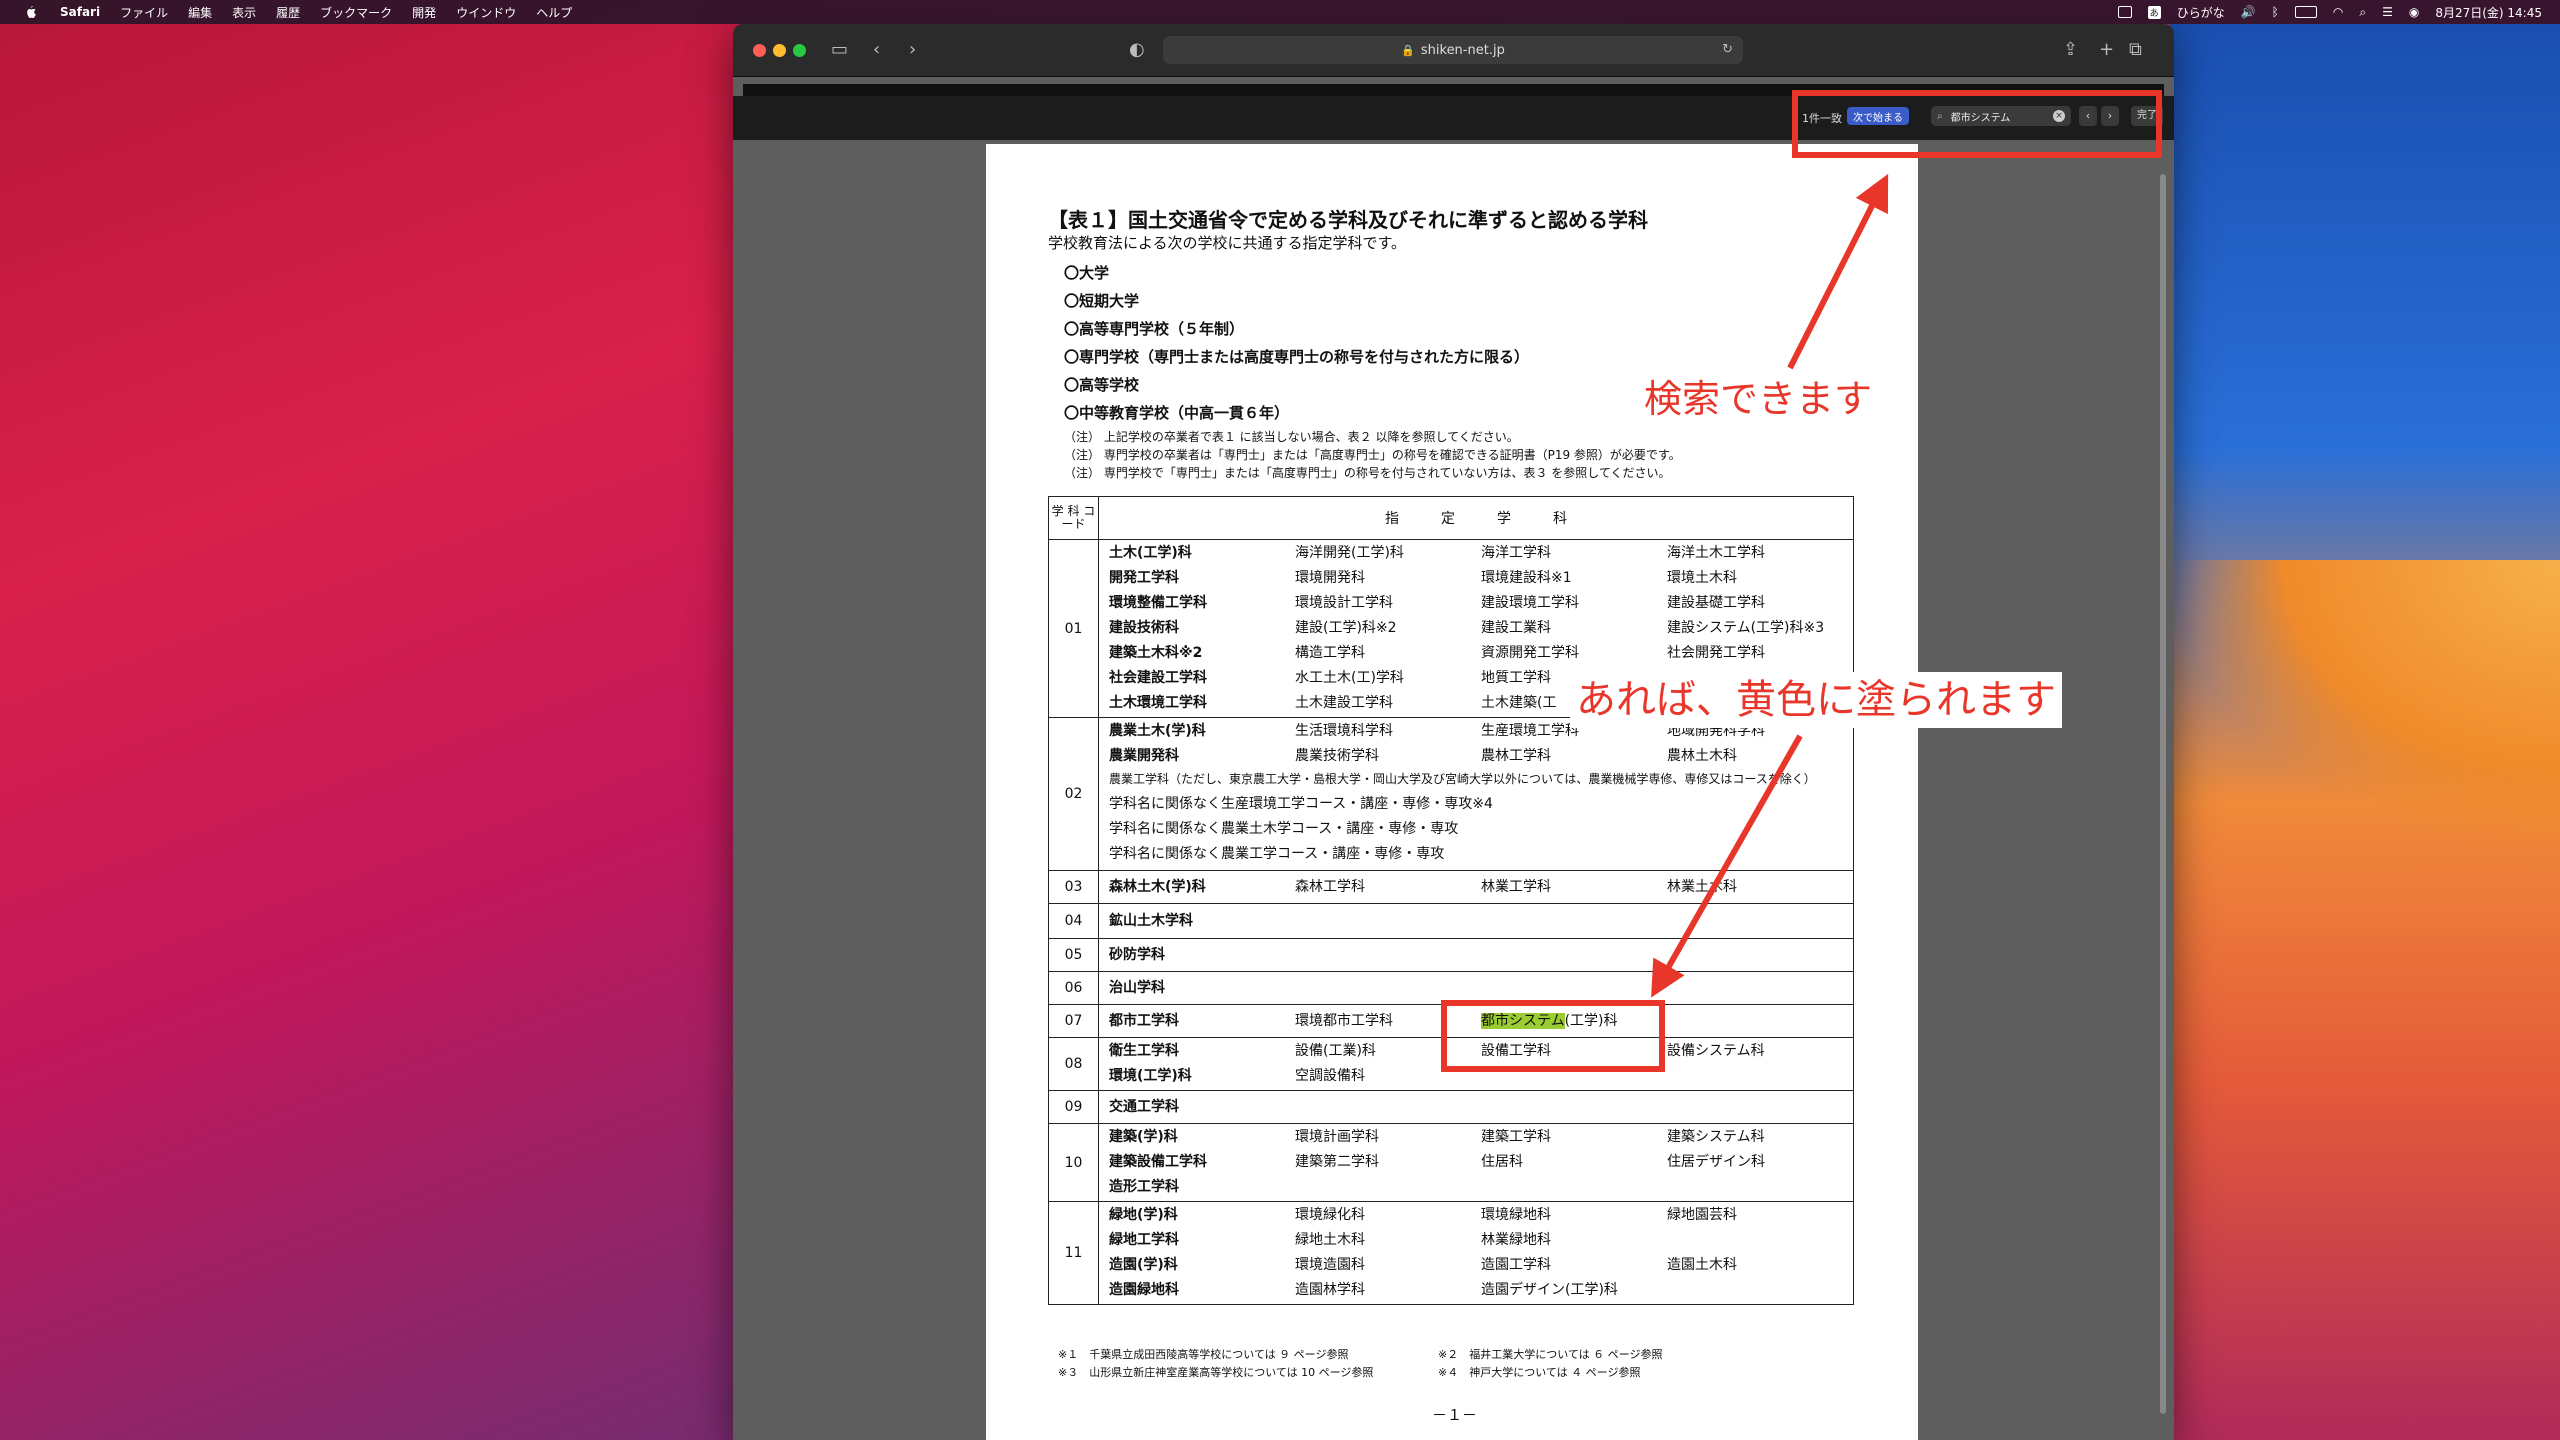  What do you see at coordinates (2248, 12) in the screenshot?
I see `volume-icon: 🔊` at bounding box center [2248, 12].